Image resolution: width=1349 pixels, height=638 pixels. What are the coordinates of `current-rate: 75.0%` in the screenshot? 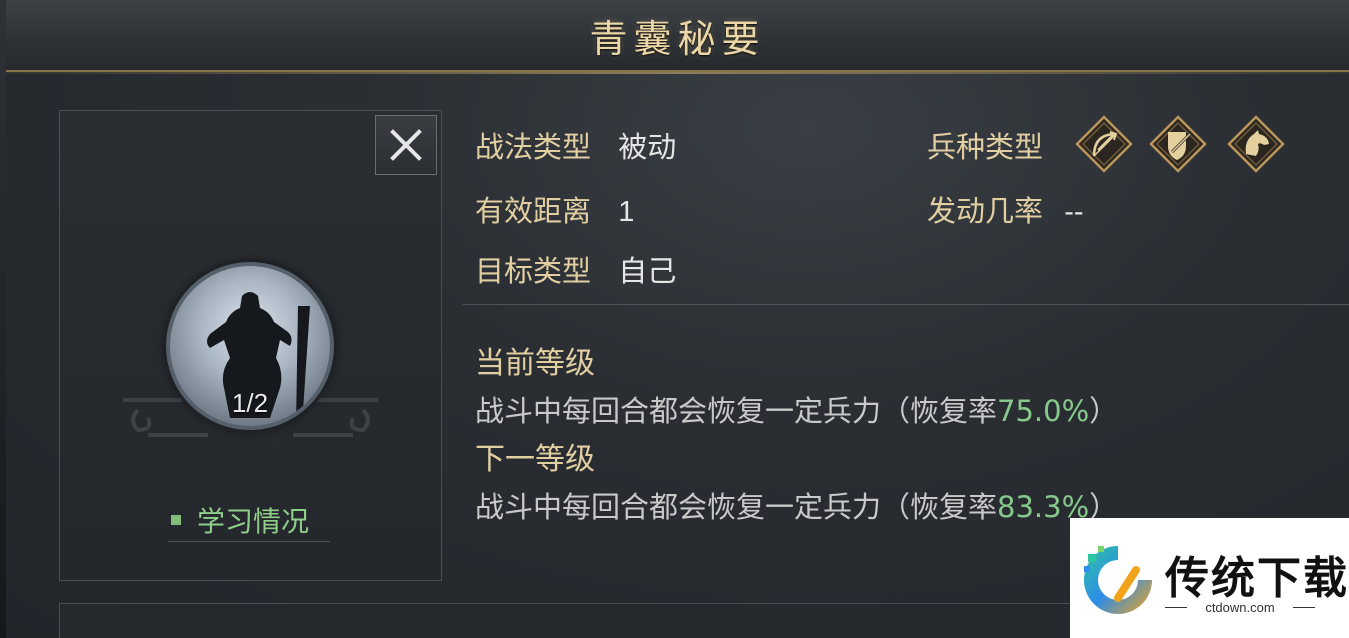 It's located at (1043, 411).